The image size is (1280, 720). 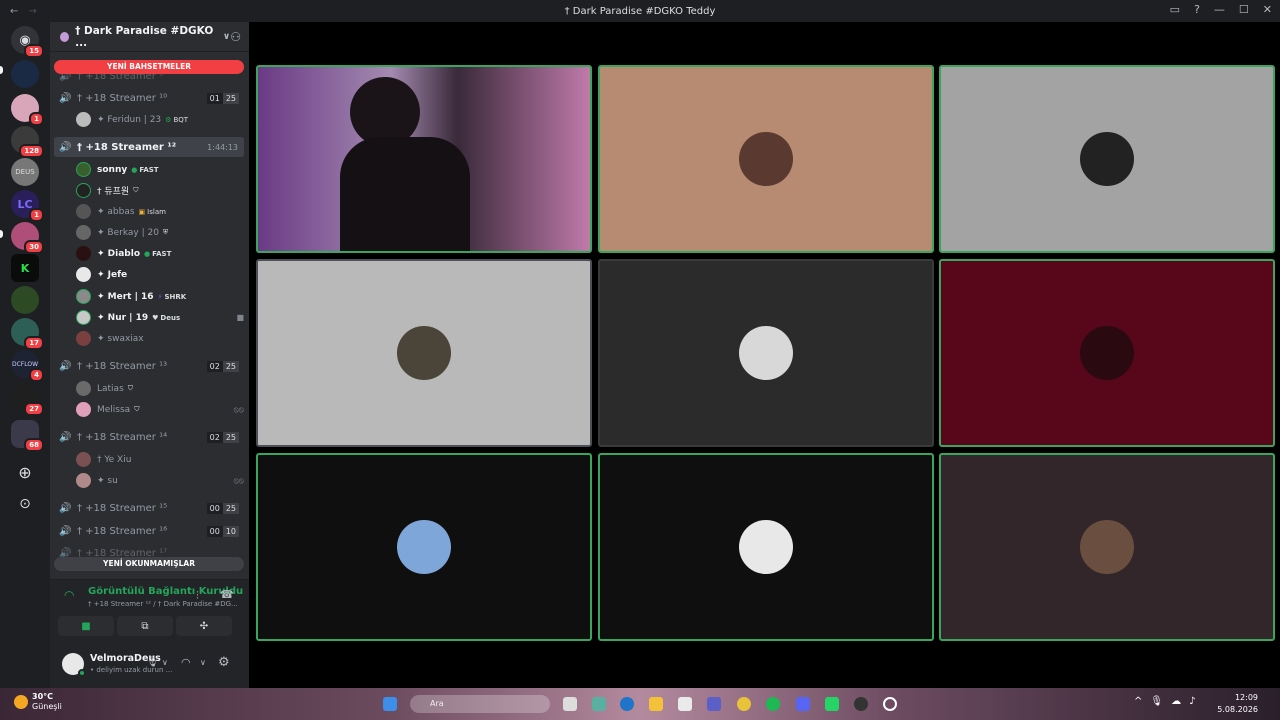 I want to click on spotify-icon, so click(x=773, y=704).